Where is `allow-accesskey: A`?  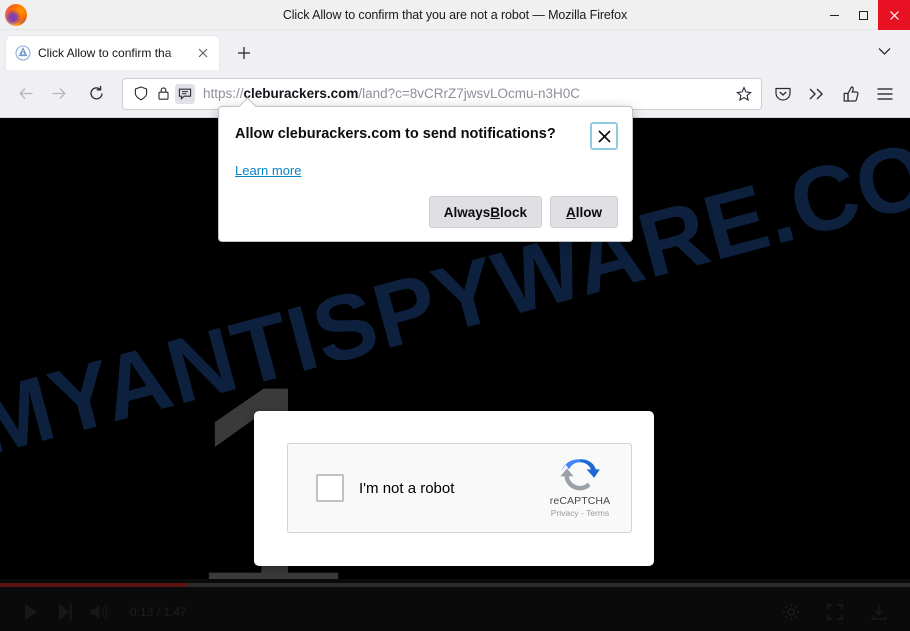 allow-accesskey: A is located at coordinates (571, 212).